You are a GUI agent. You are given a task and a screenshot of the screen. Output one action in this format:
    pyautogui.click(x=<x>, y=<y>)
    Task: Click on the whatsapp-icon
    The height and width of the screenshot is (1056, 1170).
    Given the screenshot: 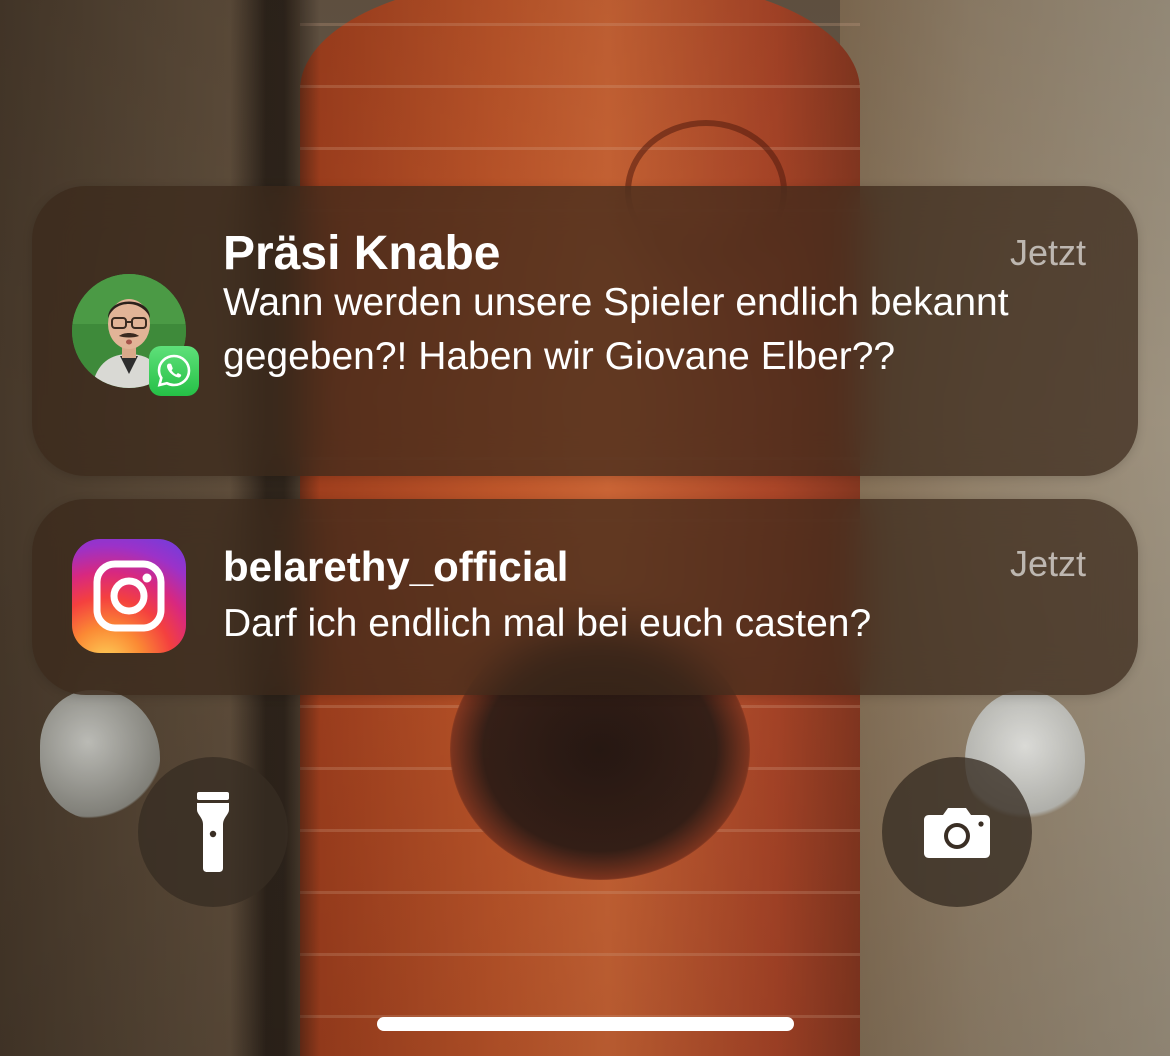 What is the action you would take?
    pyautogui.click(x=174, y=371)
    